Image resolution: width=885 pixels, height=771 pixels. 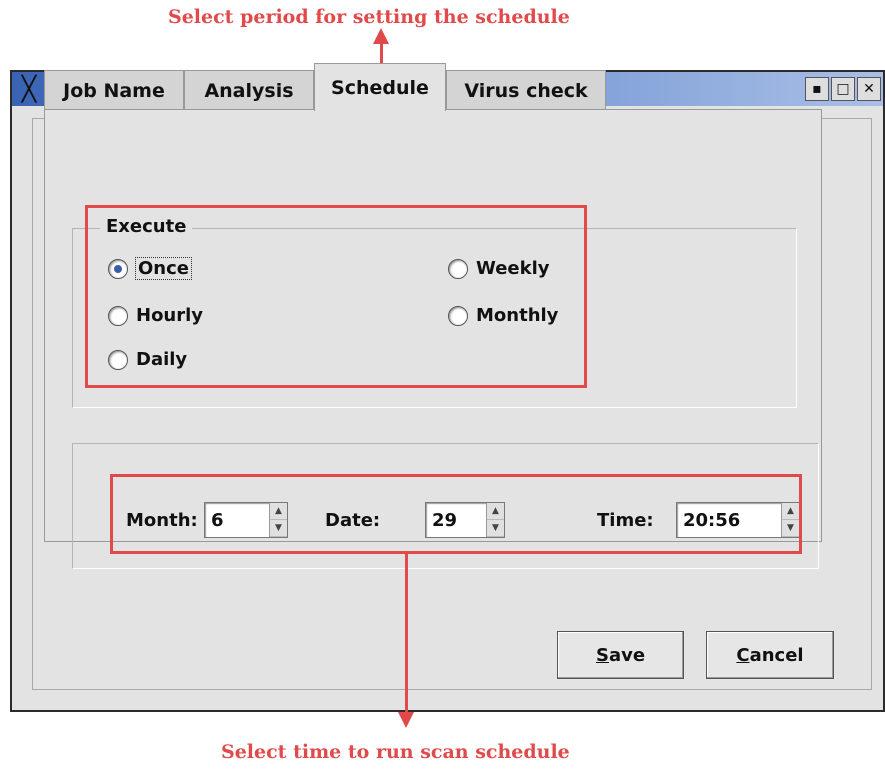 What do you see at coordinates (869, 89) in the screenshot?
I see `close-icon: ✕` at bounding box center [869, 89].